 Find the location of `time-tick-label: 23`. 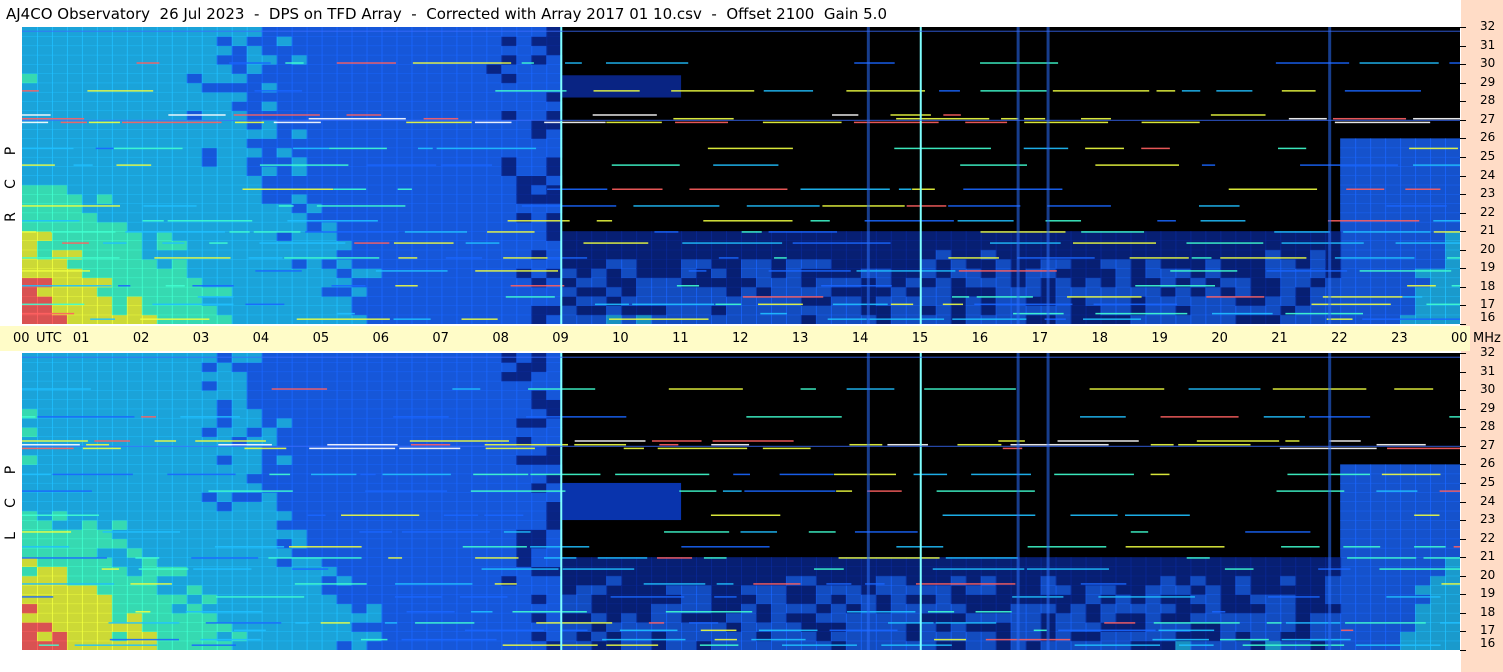

time-tick-label: 23 is located at coordinates (1399, 338).